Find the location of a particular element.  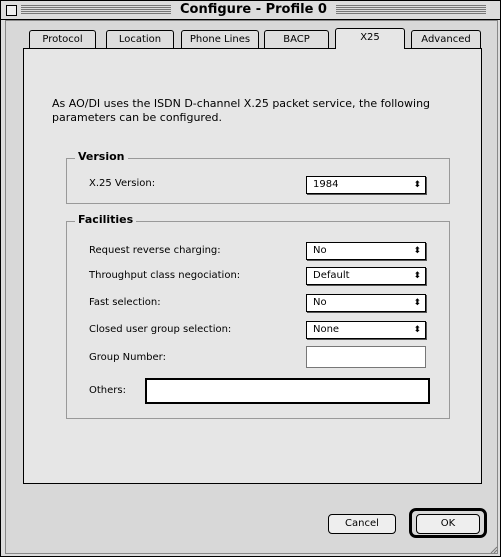

facilities-group-title: Facilities is located at coordinates (106, 220).